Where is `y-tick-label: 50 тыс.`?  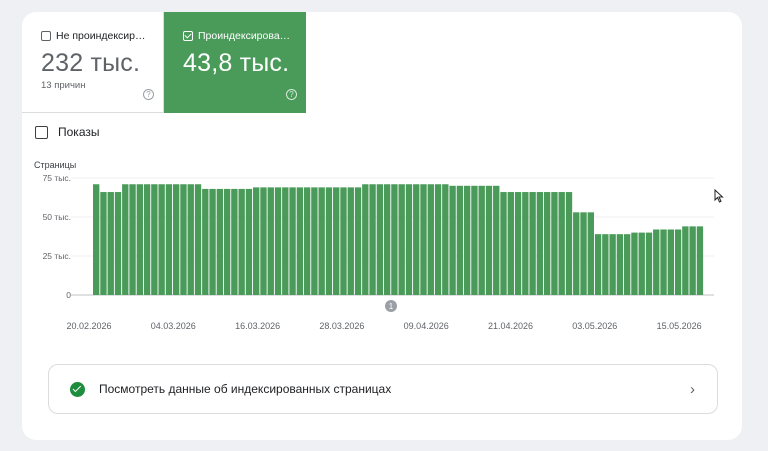 y-tick-label: 50 тыс. is located at coordinates (57, 217).